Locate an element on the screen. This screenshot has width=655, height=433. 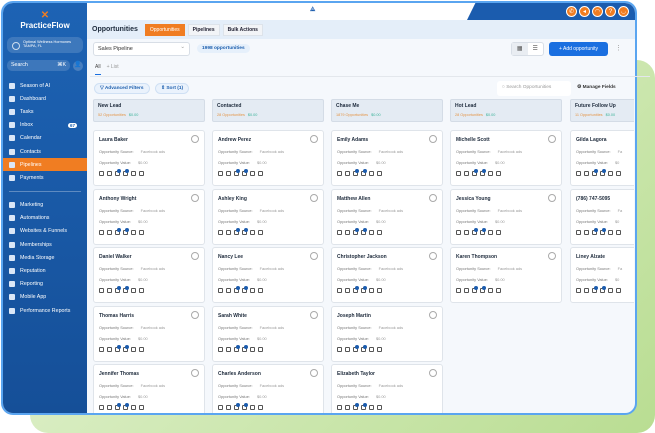
sidebar-item-reputation: Reputation is located at coordinates (45, 270).